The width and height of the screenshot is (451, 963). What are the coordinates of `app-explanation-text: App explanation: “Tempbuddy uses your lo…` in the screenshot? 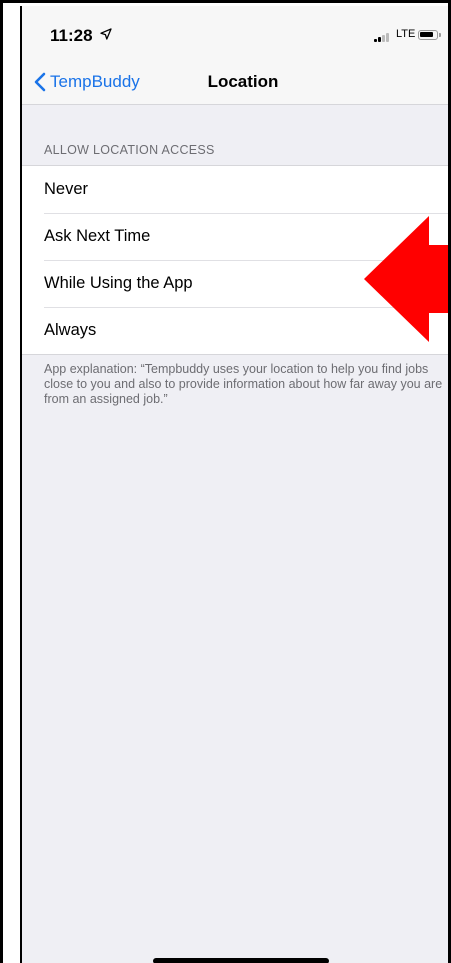 It's located at (243, 384).